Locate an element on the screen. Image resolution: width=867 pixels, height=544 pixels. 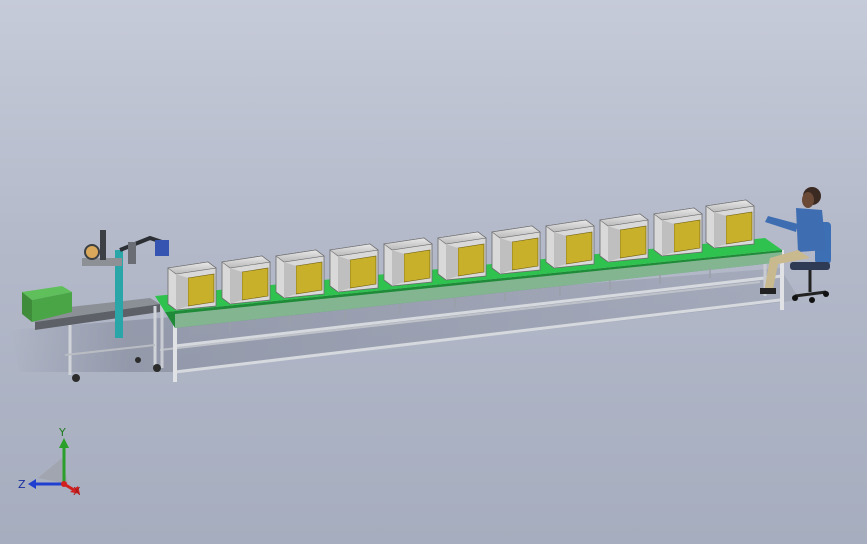
y-axis-arrow is located at coordinates (64, 443).